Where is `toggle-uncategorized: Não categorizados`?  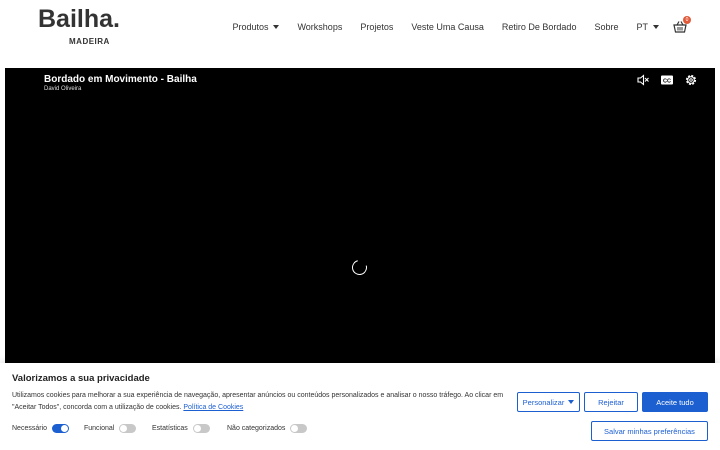
toggle-uncategorized: Não categorizados is located at coordinates (267, 428).